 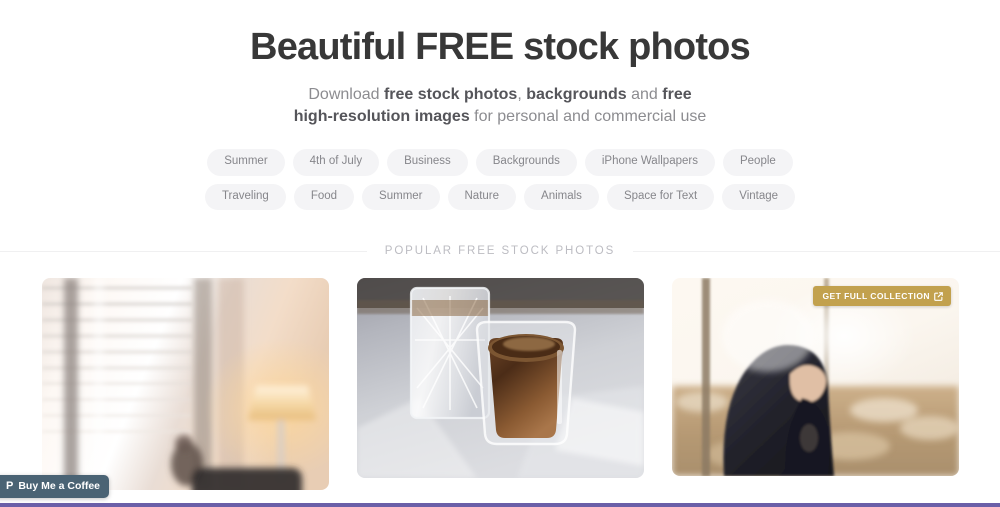 What do you see at coordinates (482, 197) in the screenshot?
I see `tag-nature: Nature` at bounding box center [482, 197].